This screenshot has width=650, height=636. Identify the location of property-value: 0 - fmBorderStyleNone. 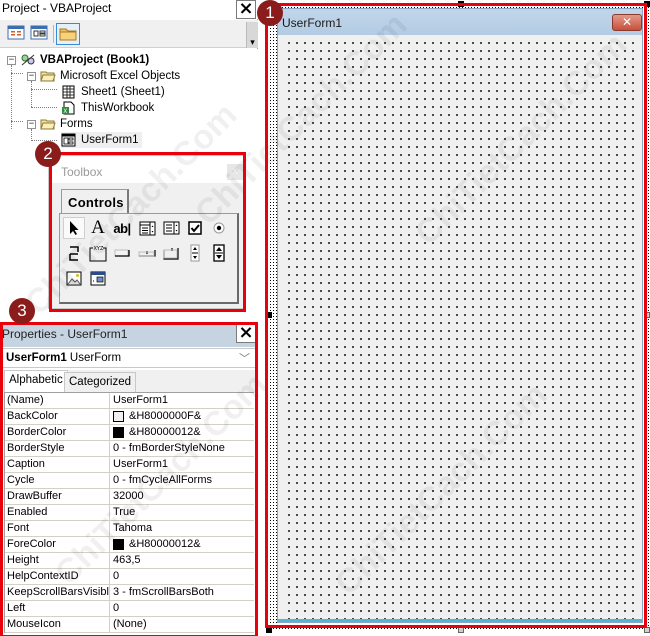
(182, 448).